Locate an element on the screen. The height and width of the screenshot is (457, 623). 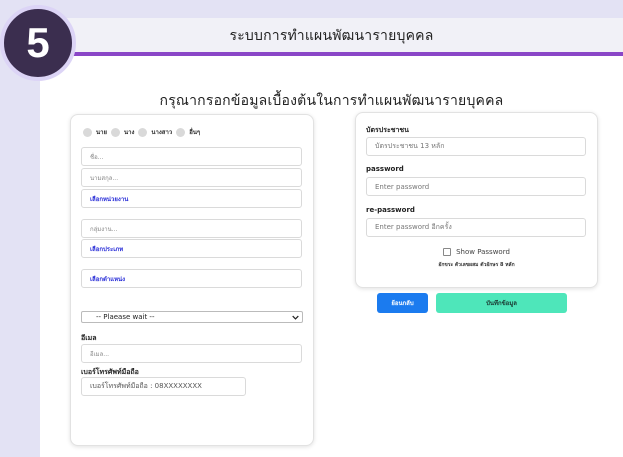
prefix-radio-miss is located at coordinates (143, 132).